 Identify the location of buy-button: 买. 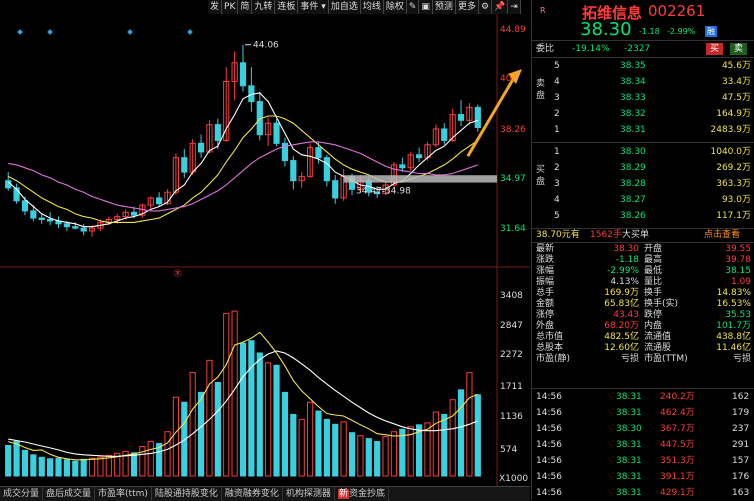
(715, 49).